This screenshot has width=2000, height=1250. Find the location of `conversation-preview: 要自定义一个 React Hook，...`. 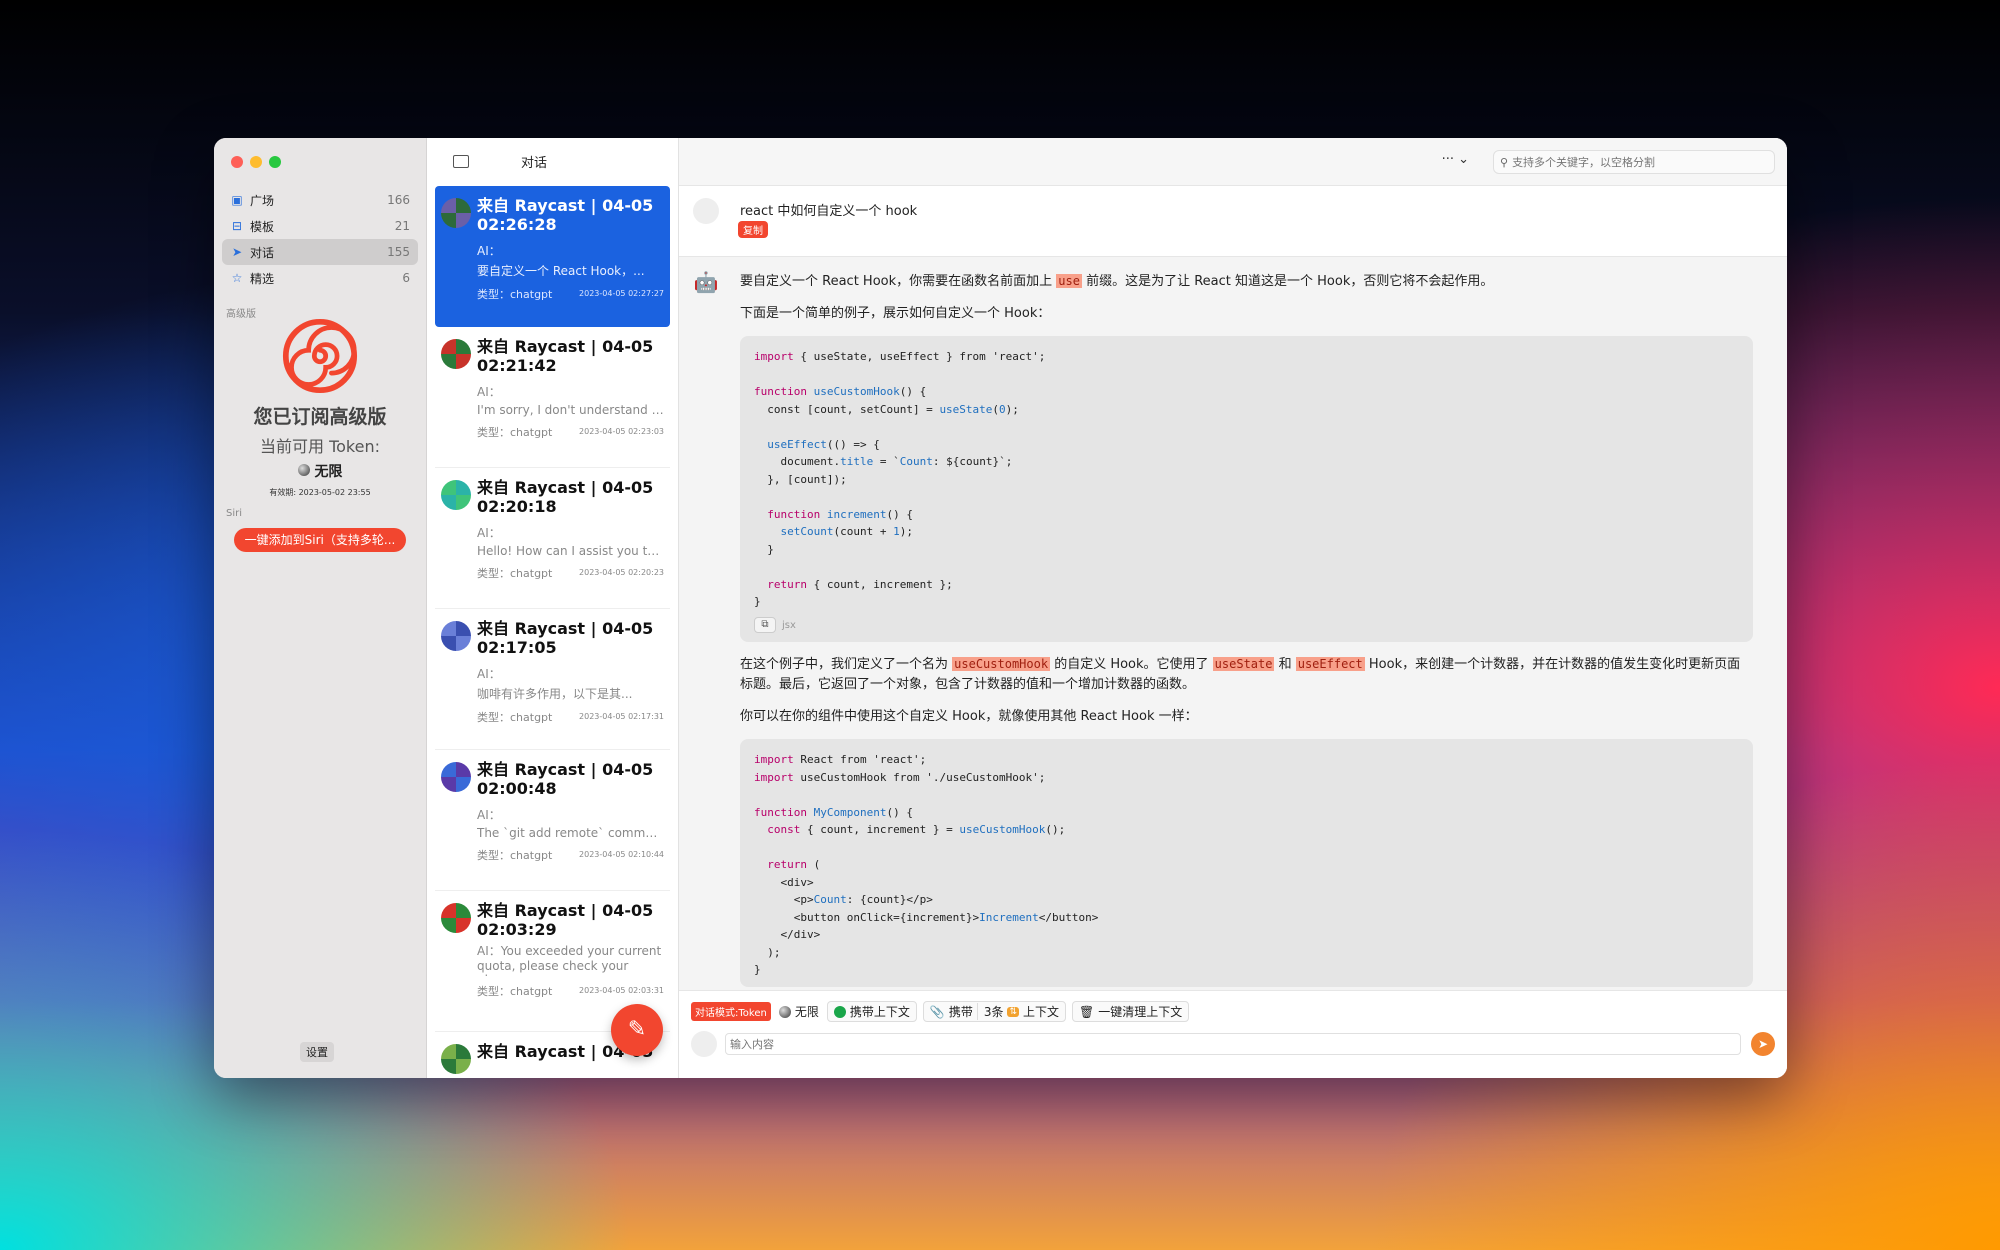

conversation-preview: 要自定义一个 React Hook，... is located at coordinates (561, 271).